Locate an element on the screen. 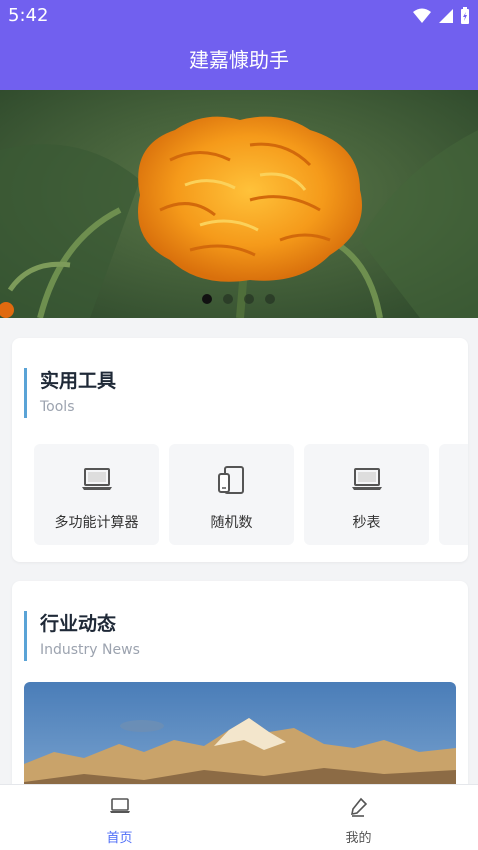 This screenshot has width=478, height=850. section-header: 实用工具 Tools is located at coordinates (70, 393).